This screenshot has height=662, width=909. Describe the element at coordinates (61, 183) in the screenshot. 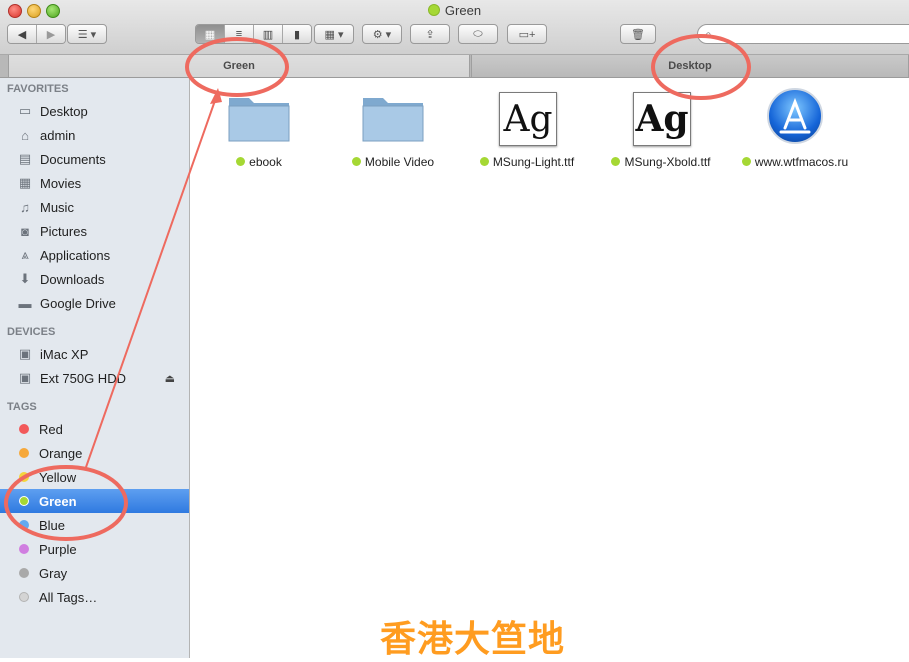

I see `sidebar-item-label: Movies` at that location.